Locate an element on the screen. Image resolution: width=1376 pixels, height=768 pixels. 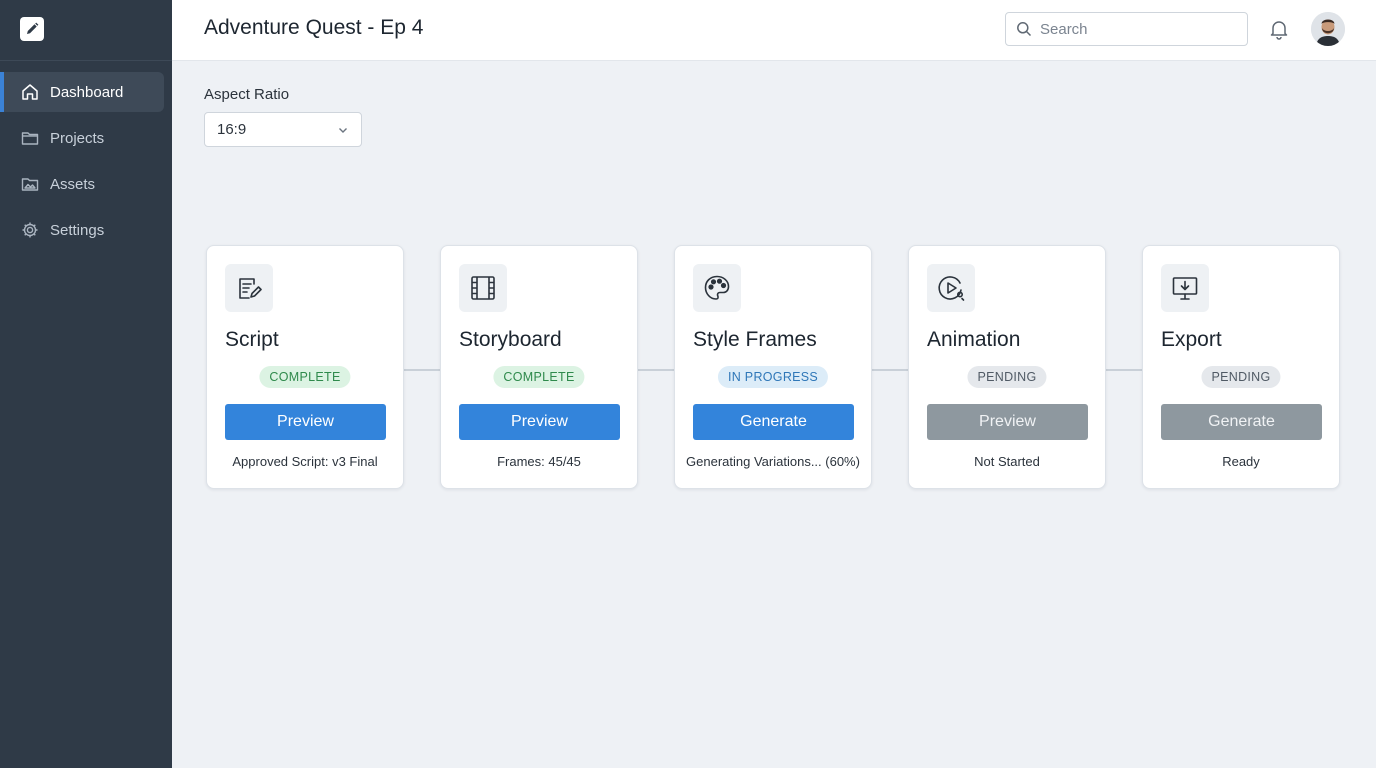
page-title: Adventure Quest - Ep 4 is located at coordinates (314, 27).